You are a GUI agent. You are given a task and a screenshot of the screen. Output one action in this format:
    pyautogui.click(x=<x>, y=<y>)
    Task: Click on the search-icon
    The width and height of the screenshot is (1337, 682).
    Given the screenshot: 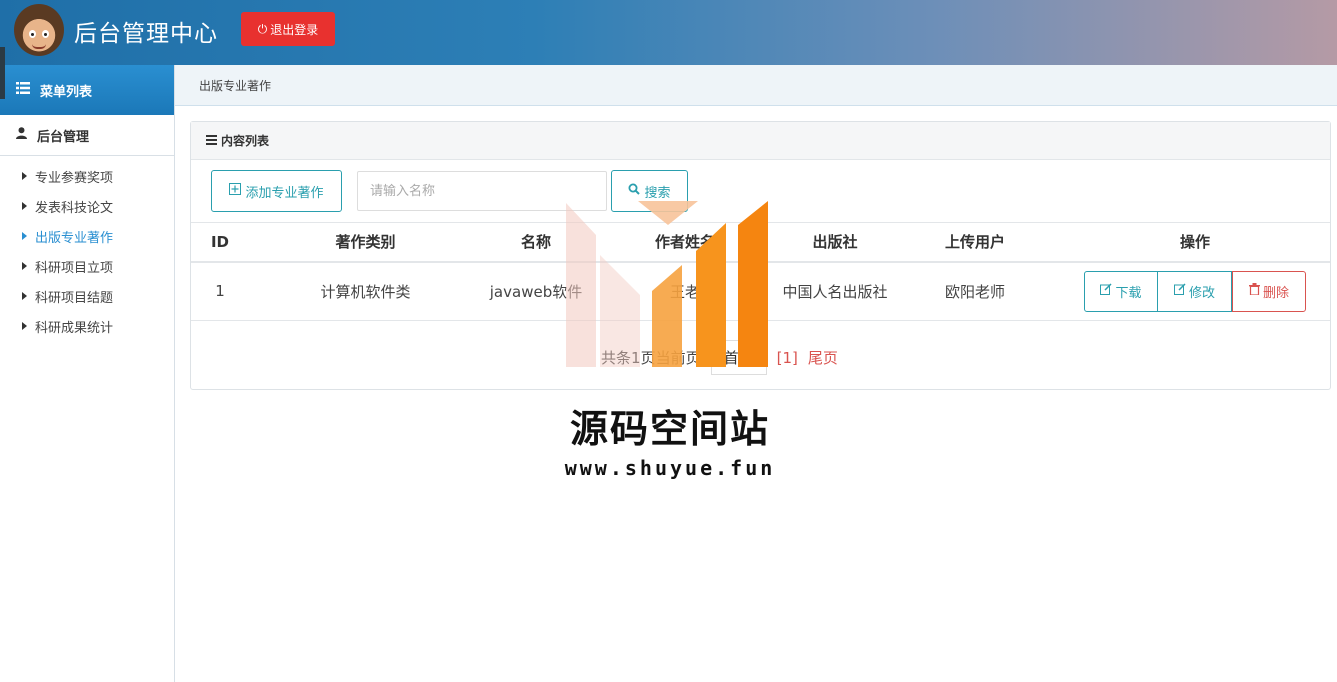 What is the action you would take?
    pyautogui.click(x=634, y=191)
    